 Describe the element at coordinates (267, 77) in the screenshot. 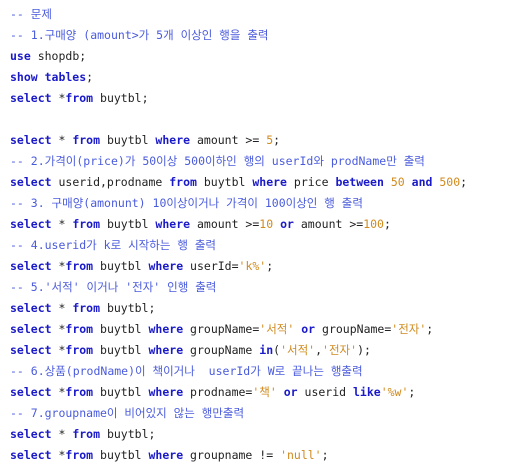

I see `code-line: show tables;` at that location.